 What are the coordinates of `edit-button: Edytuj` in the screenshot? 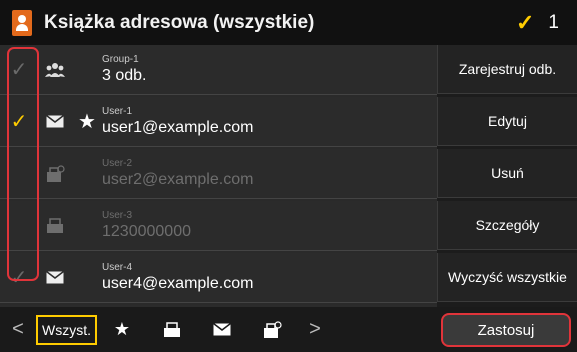 It's located at (507, 121).